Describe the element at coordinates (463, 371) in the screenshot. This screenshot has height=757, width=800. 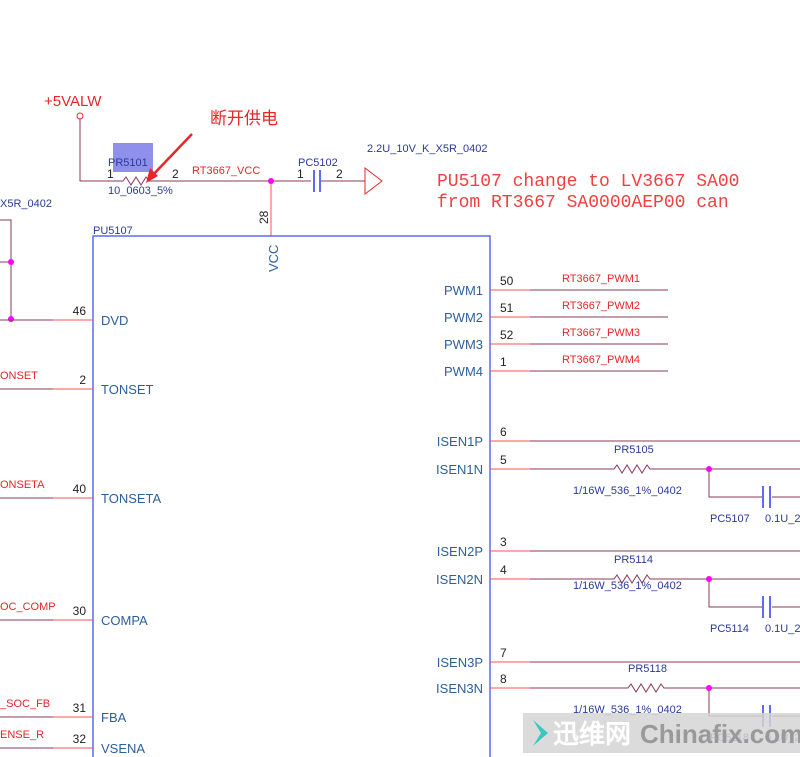
I see `pin-name: PWM4` at that location.